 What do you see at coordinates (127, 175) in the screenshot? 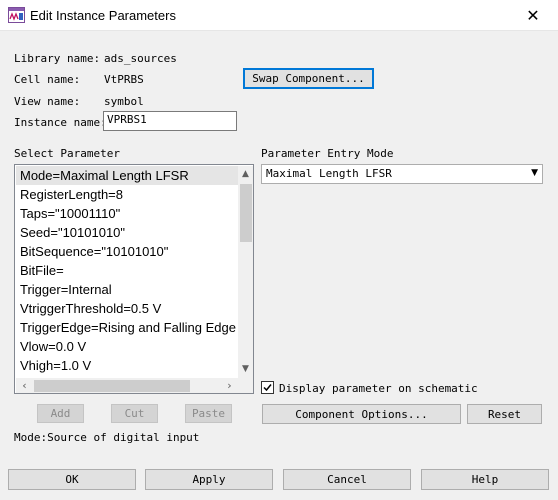
I see `list-item: Mode=Maximal Length LFSR` at bounding box center [127, 175].